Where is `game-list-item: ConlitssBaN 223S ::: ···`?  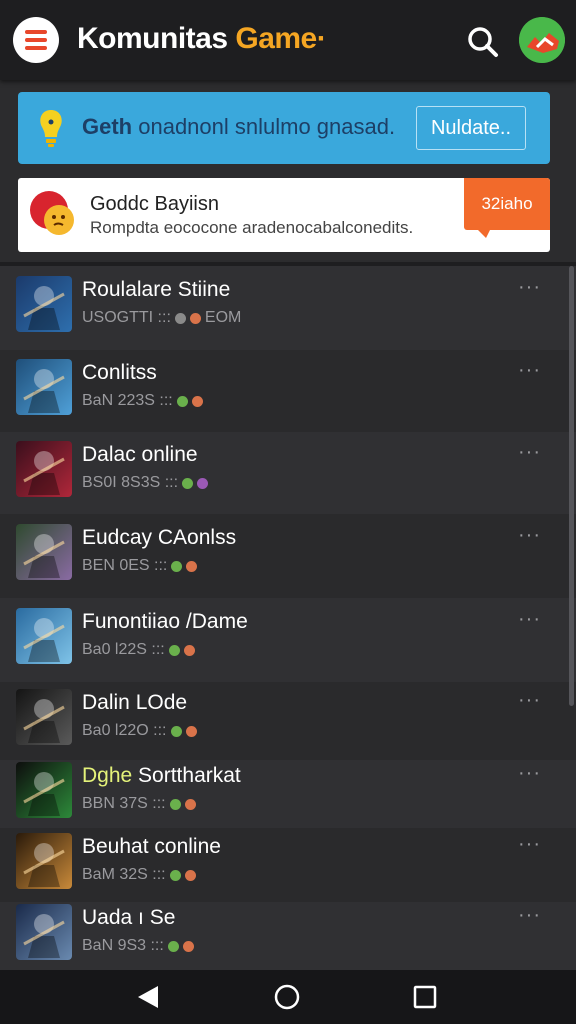 game-list-item: ConlitssBaN 223S ::: ··· is located at coordinates (288, 391).